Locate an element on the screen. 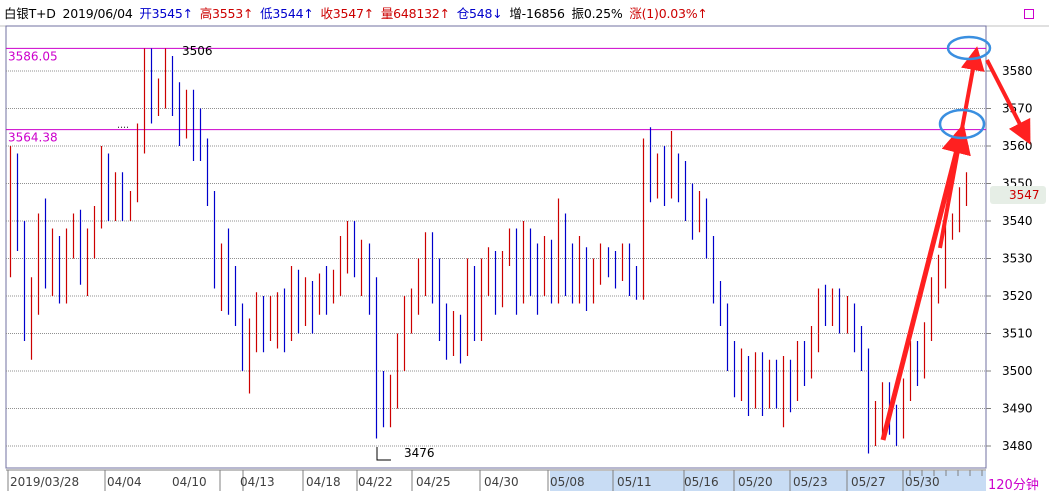 The image size is (1049, 493). level-label: 3564.38 is located at coordinates (33, 138).